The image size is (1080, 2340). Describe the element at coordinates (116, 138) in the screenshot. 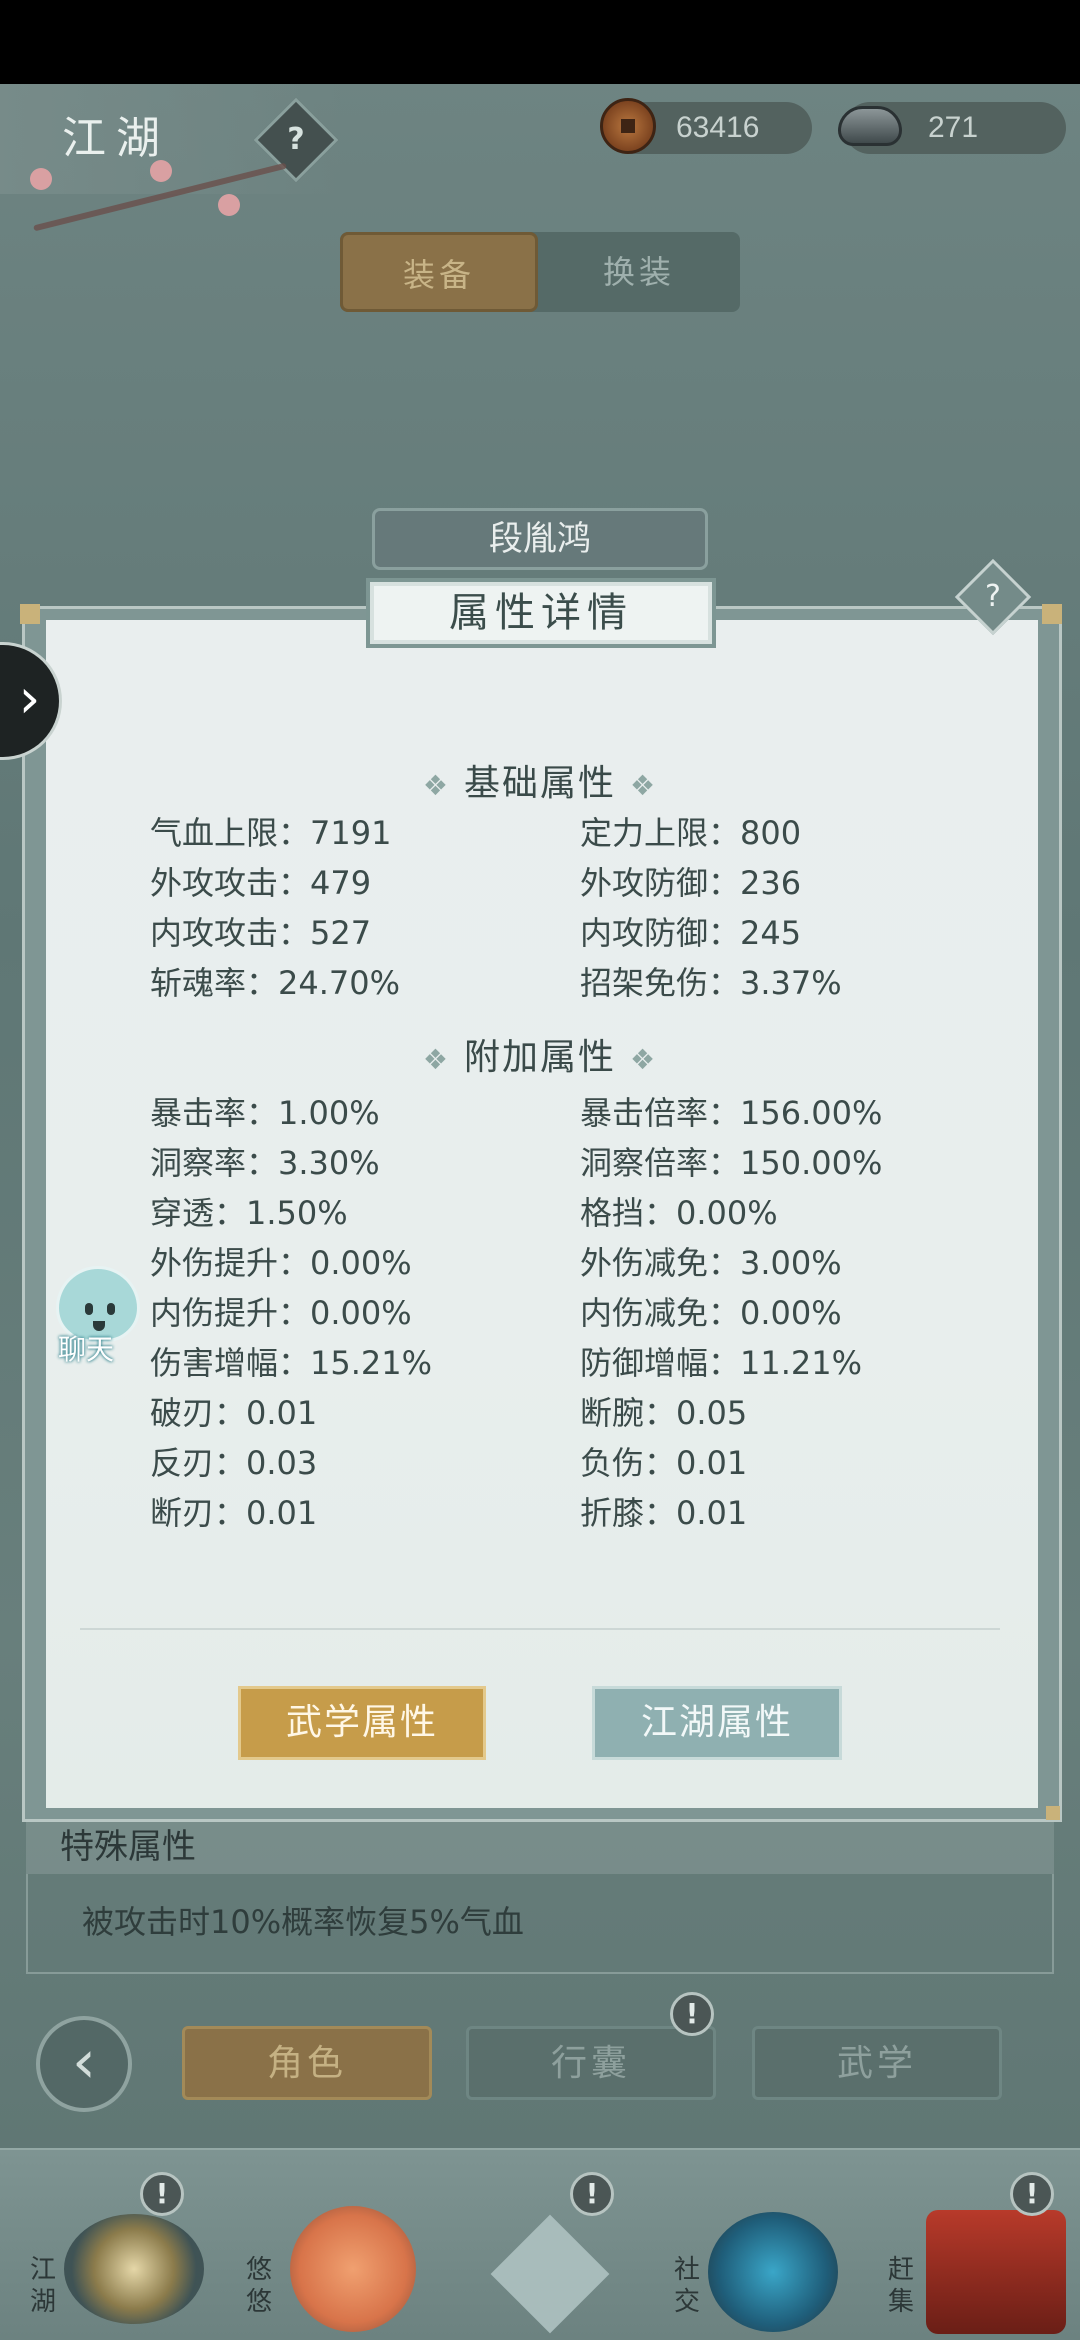

I see `page-title: 江湖` at that location.